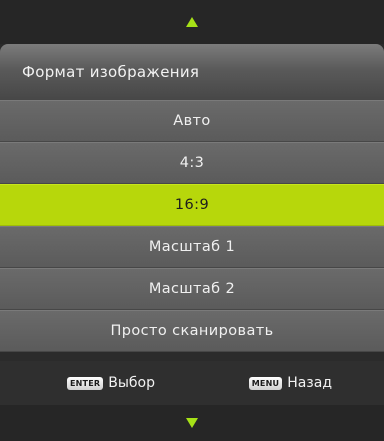 Image resolution: width=384 pixels, height=441 pixels. I want to click on option-label: Авто, so click(192, 121).